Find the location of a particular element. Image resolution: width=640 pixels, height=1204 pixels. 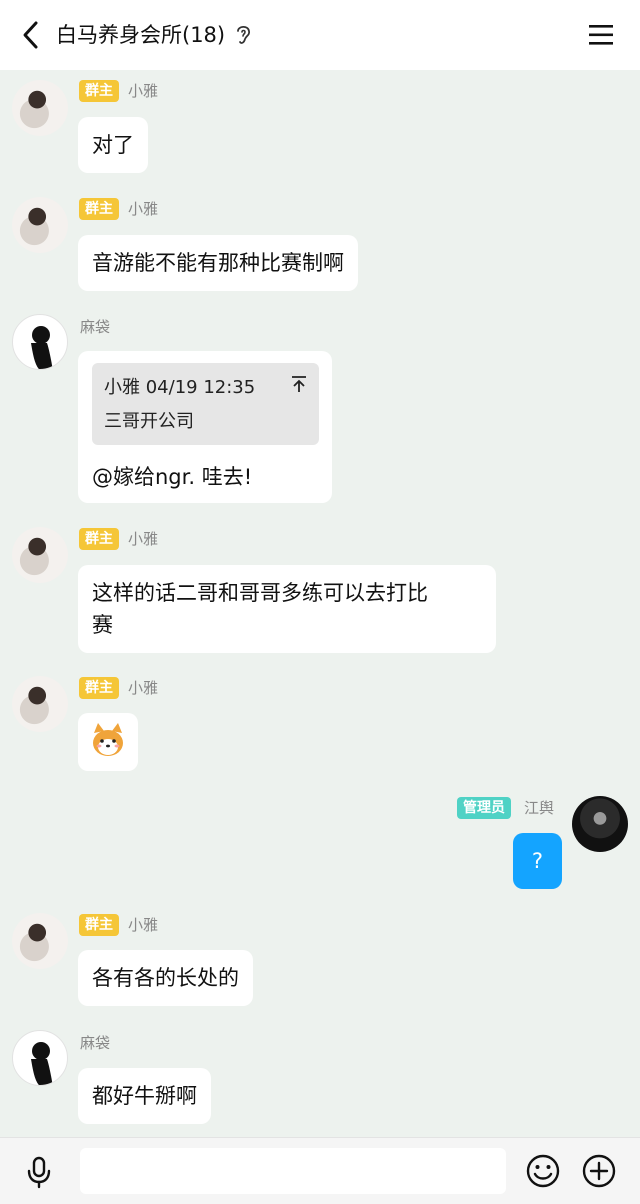

arrow-up-icon is located at coordinates (299, 386).